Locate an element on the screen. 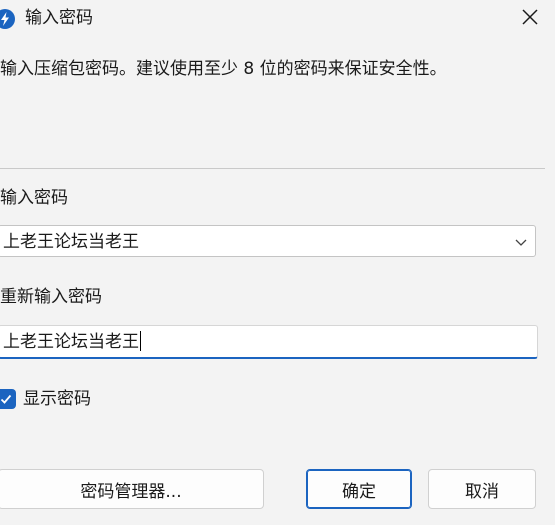  divider is located at coordinates (272, 168).